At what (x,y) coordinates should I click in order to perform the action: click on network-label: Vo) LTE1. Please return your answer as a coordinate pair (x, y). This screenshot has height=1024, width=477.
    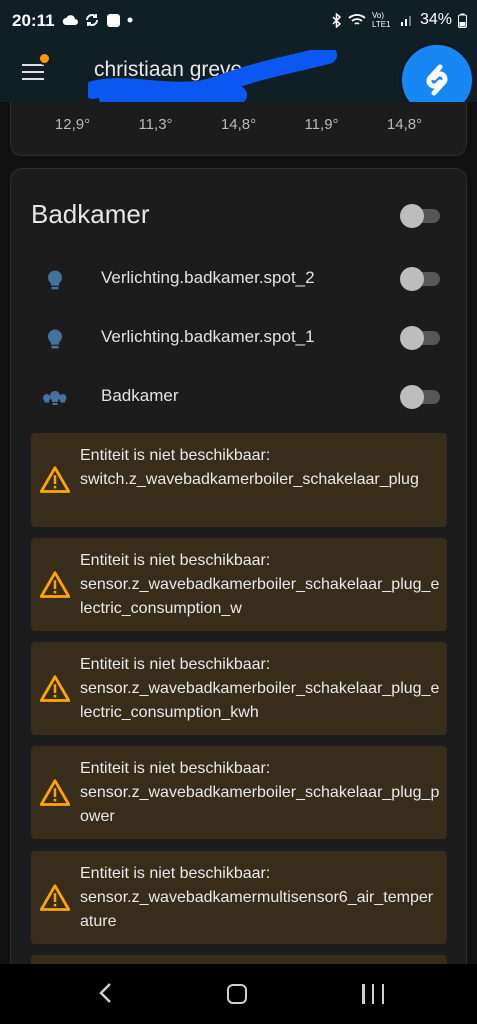
    Looking at the image, I should click on (381, 20).